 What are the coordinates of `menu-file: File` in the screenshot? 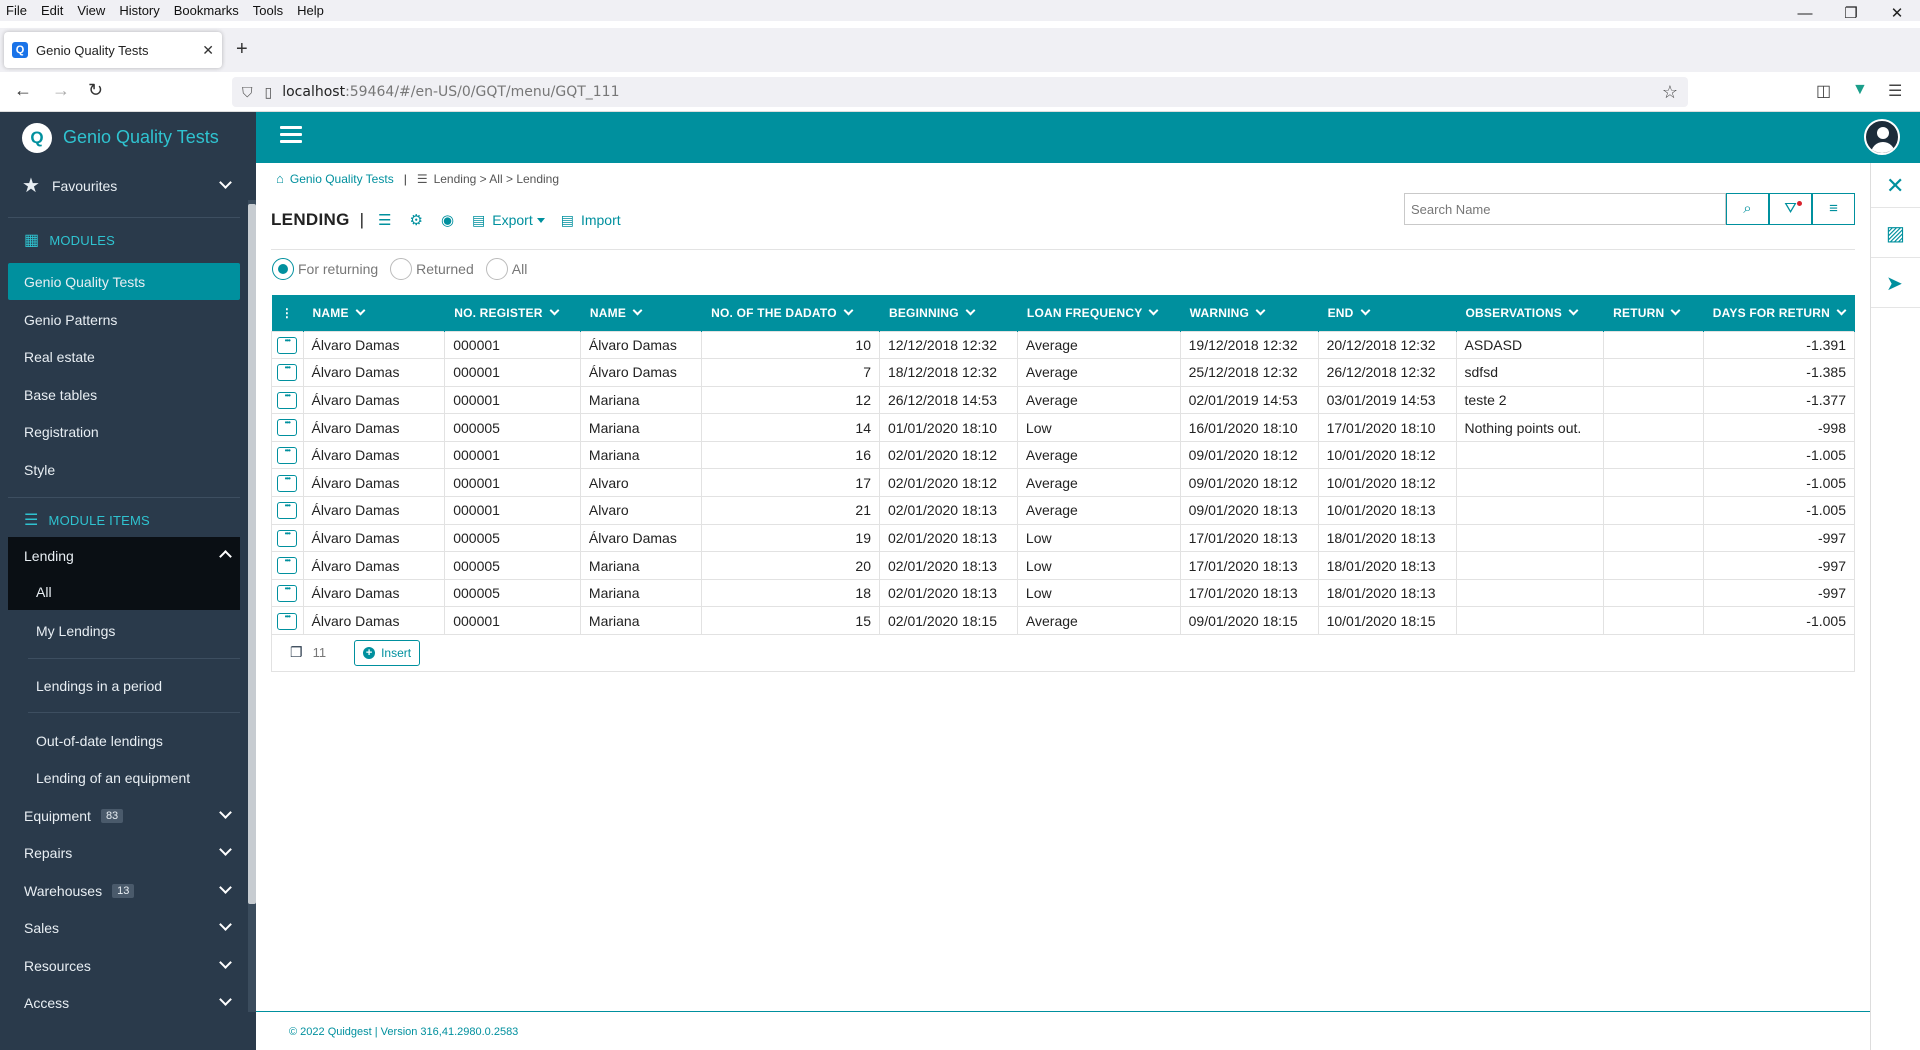 It's located at (17, 10).